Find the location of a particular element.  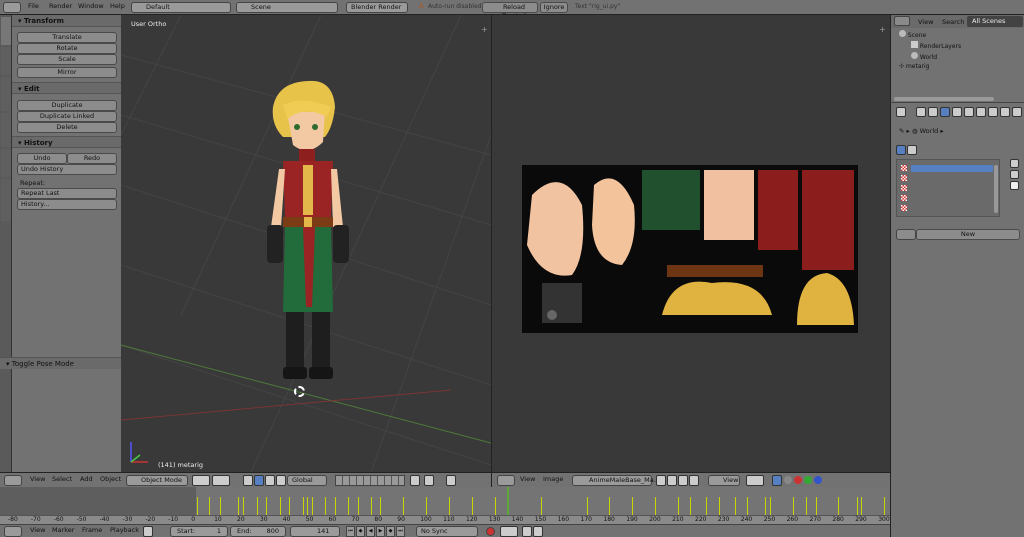

tab-physics is located at coordinates (6, 163).